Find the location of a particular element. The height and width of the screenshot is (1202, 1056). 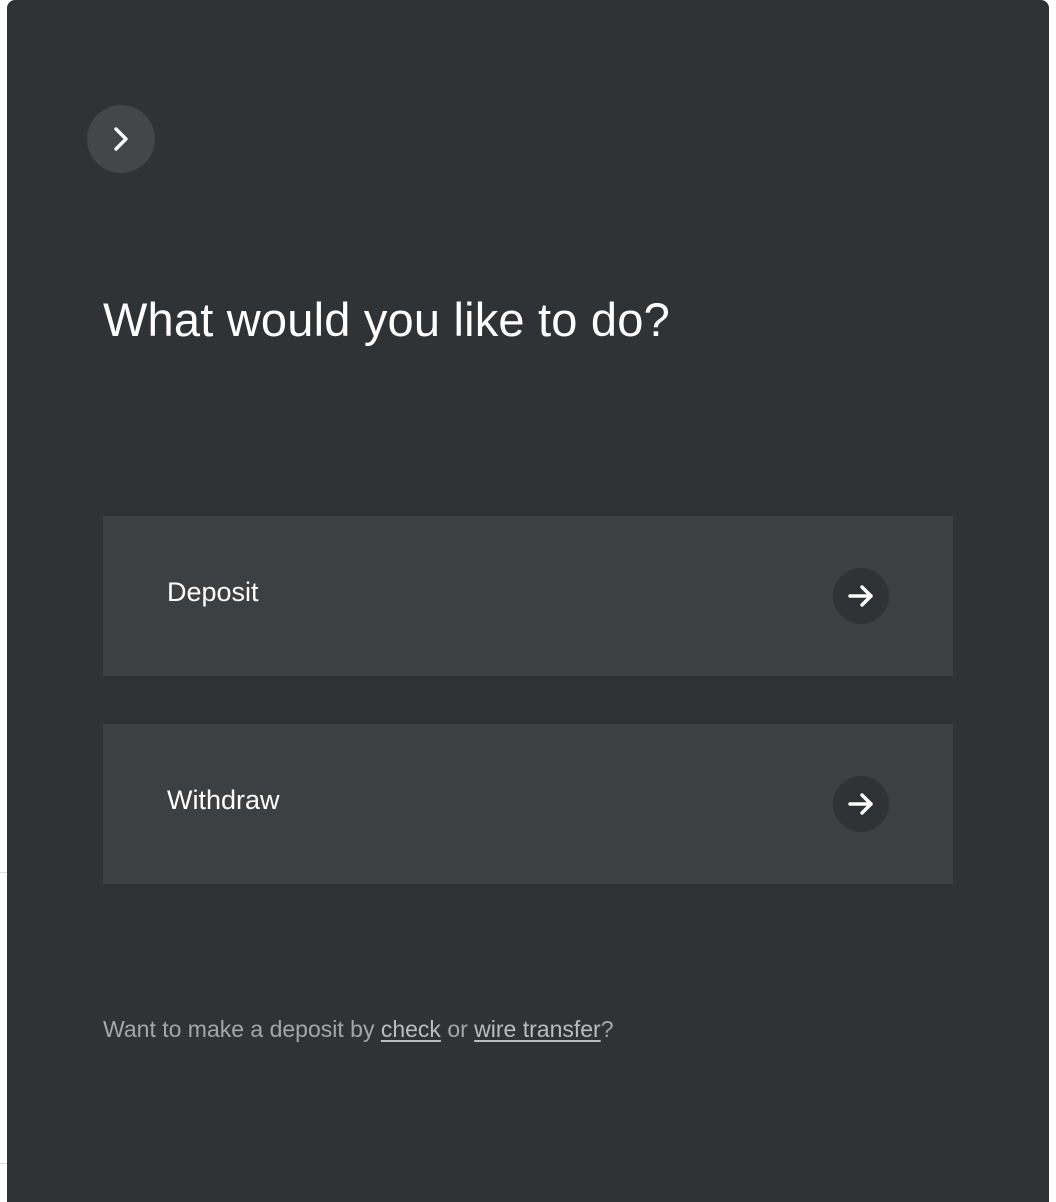

collapse-panel-button is located at coordinates (121, 139).